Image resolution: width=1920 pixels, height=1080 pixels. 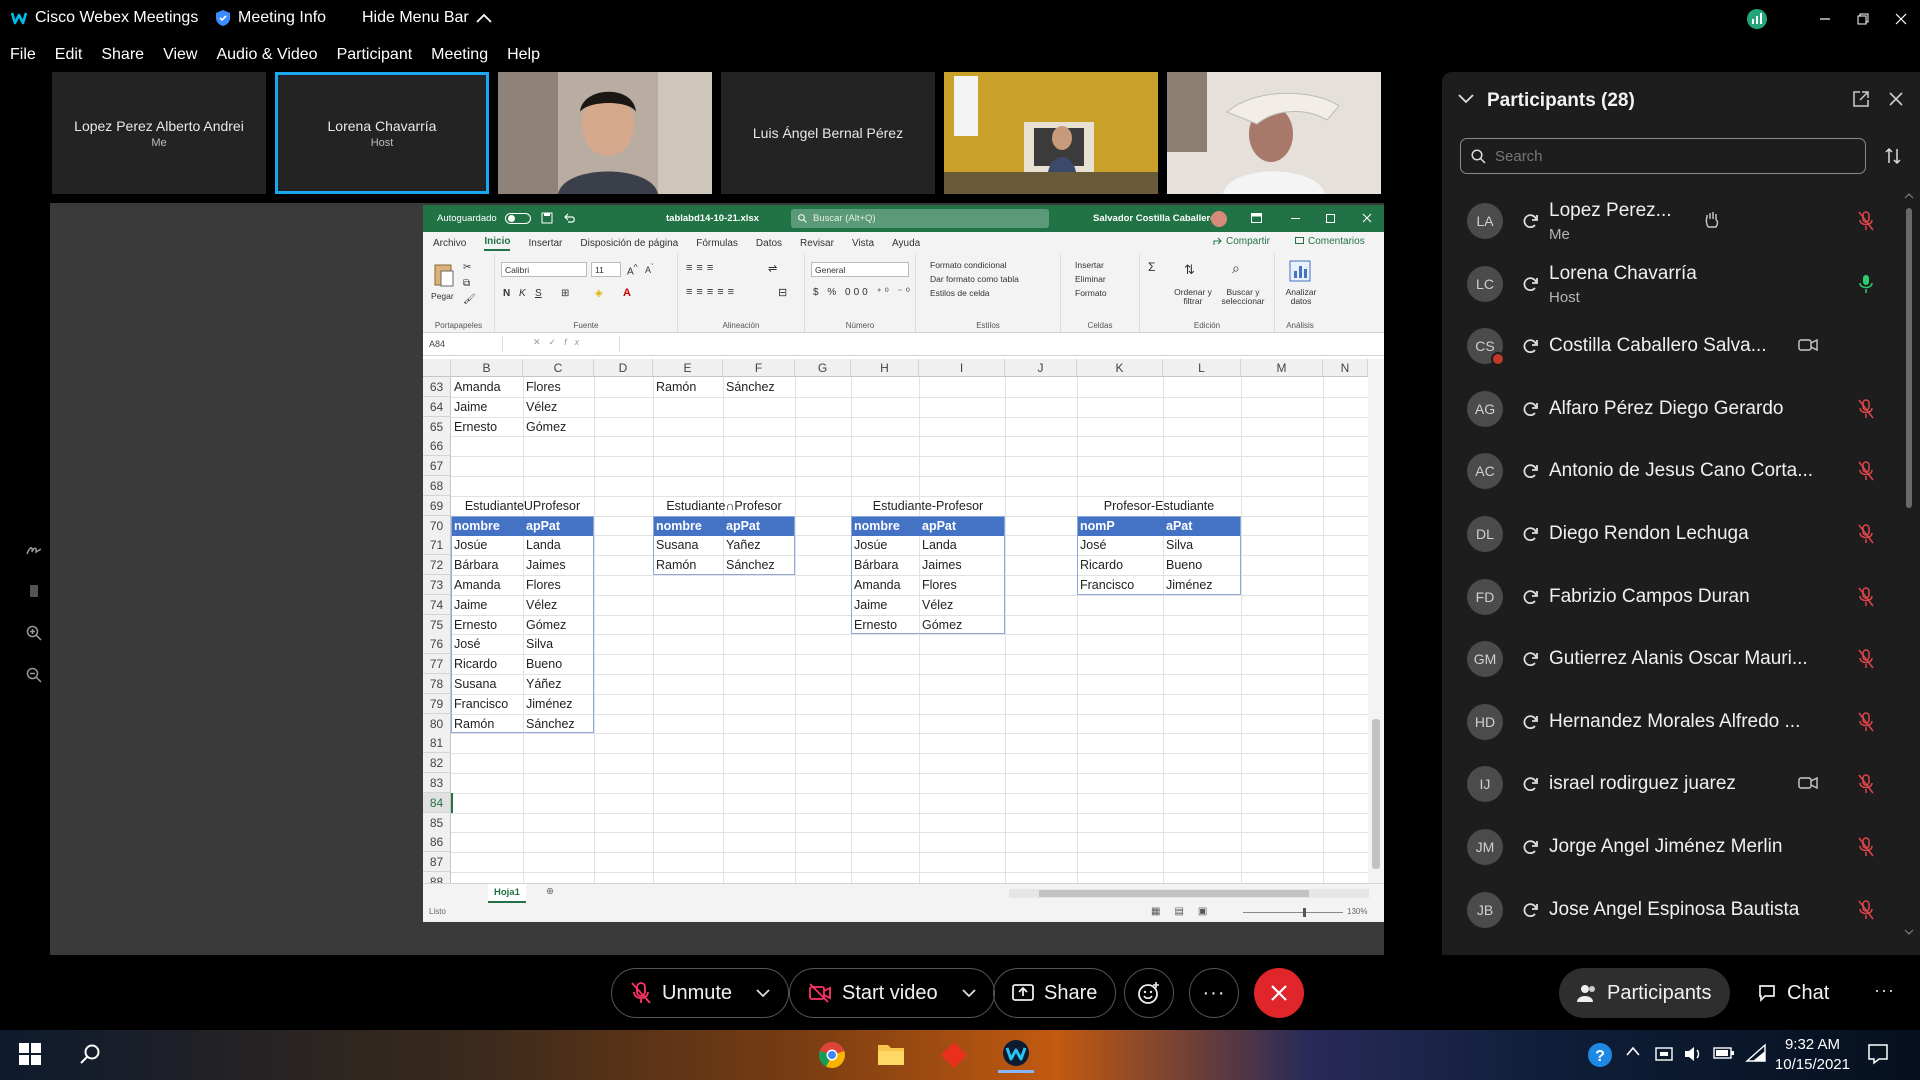 I want to click on participant-row: DL Diego Rendon Lechuga, so click(x=1672, y=534).